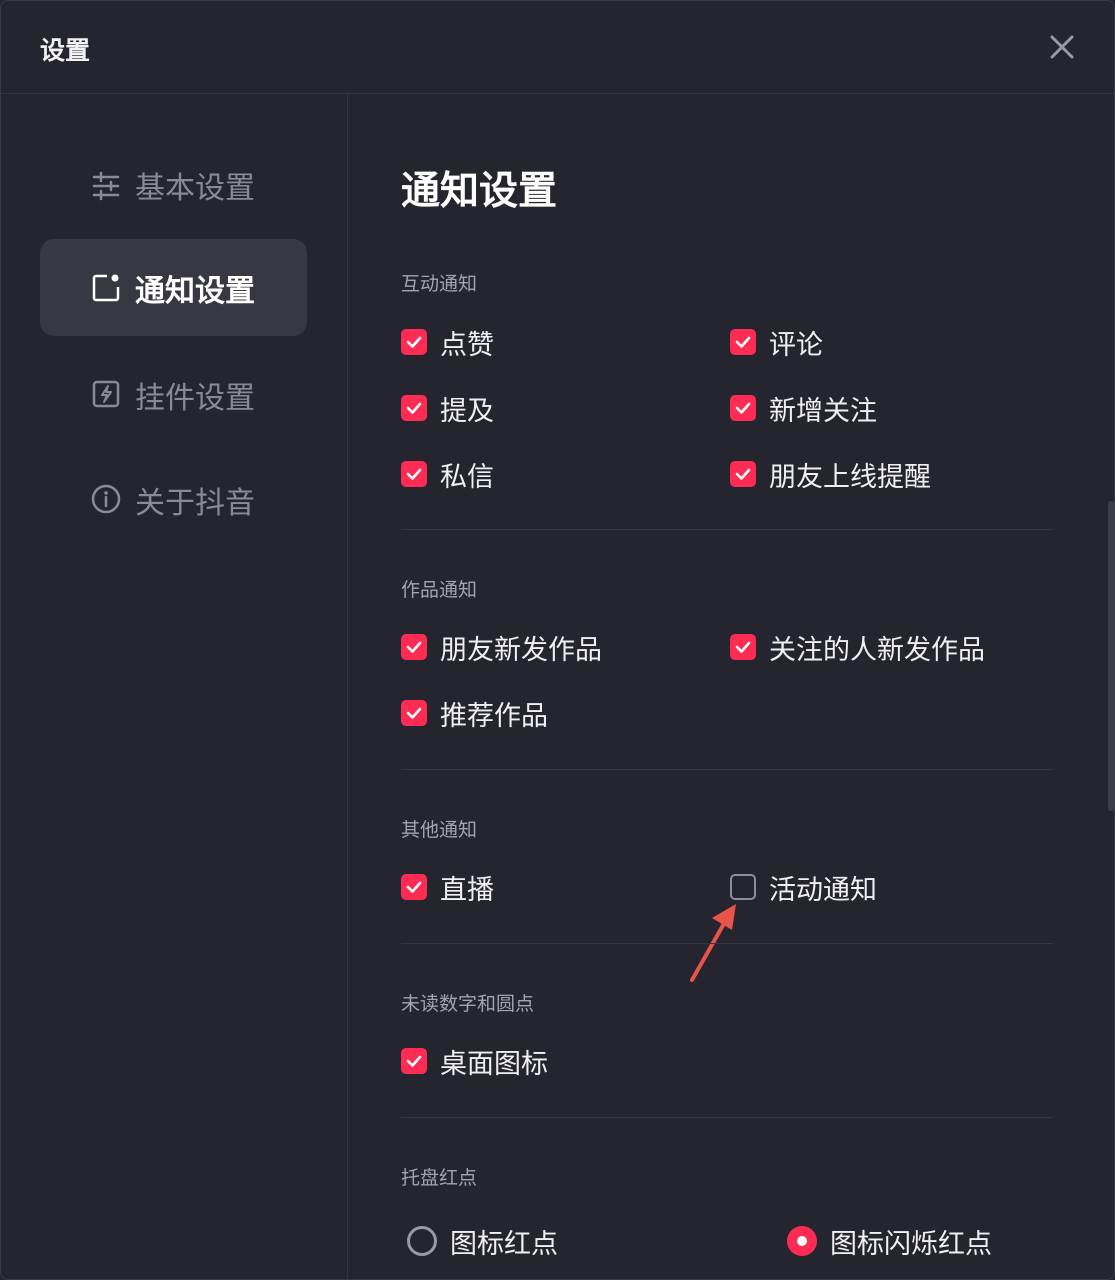 The image size is (1115, 1280). I want to click on checkbox-label: 关注的人新发作品, so click(877, 650).